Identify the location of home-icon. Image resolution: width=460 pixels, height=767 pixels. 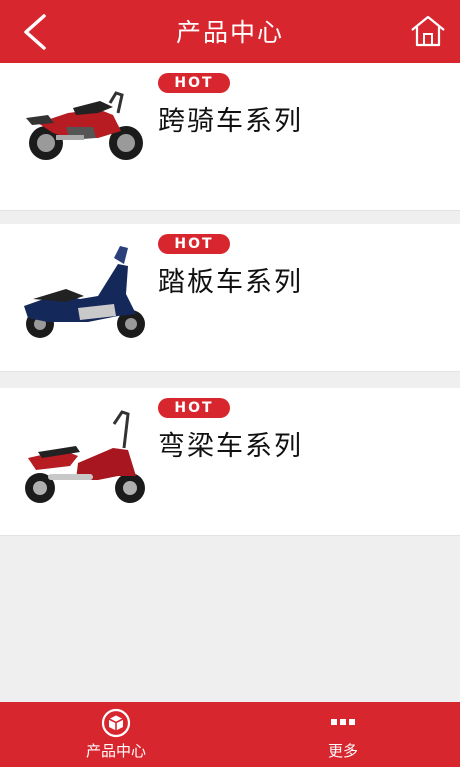
(428, 31).